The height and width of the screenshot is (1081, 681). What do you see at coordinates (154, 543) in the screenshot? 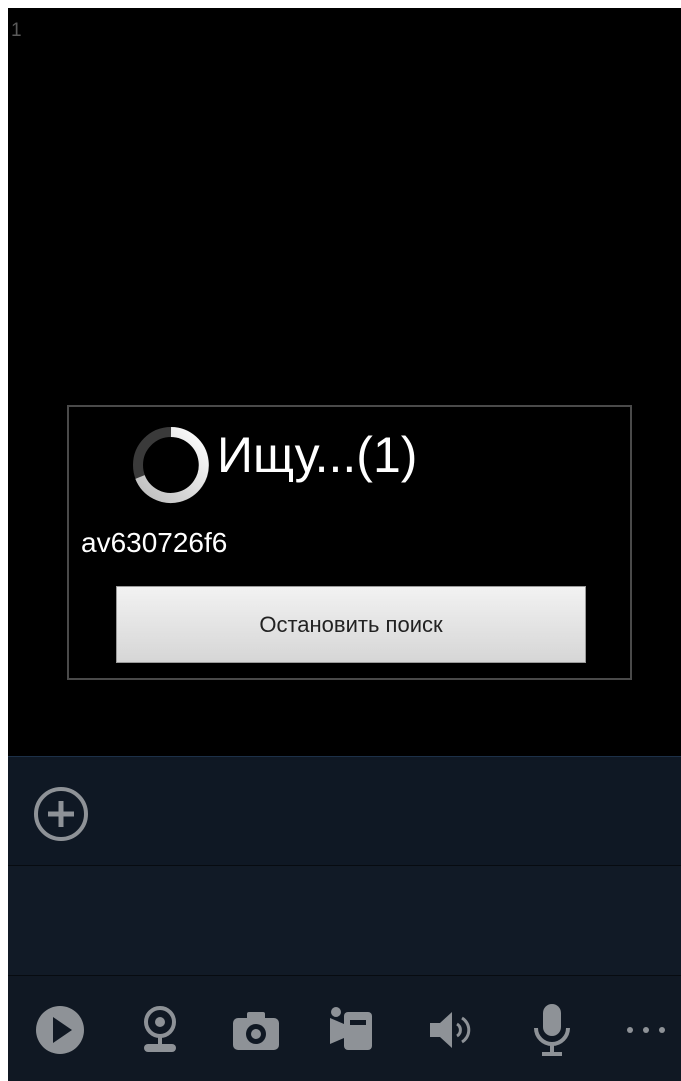
I see `device-id: av630726f6` at bounding box center [154, 543].